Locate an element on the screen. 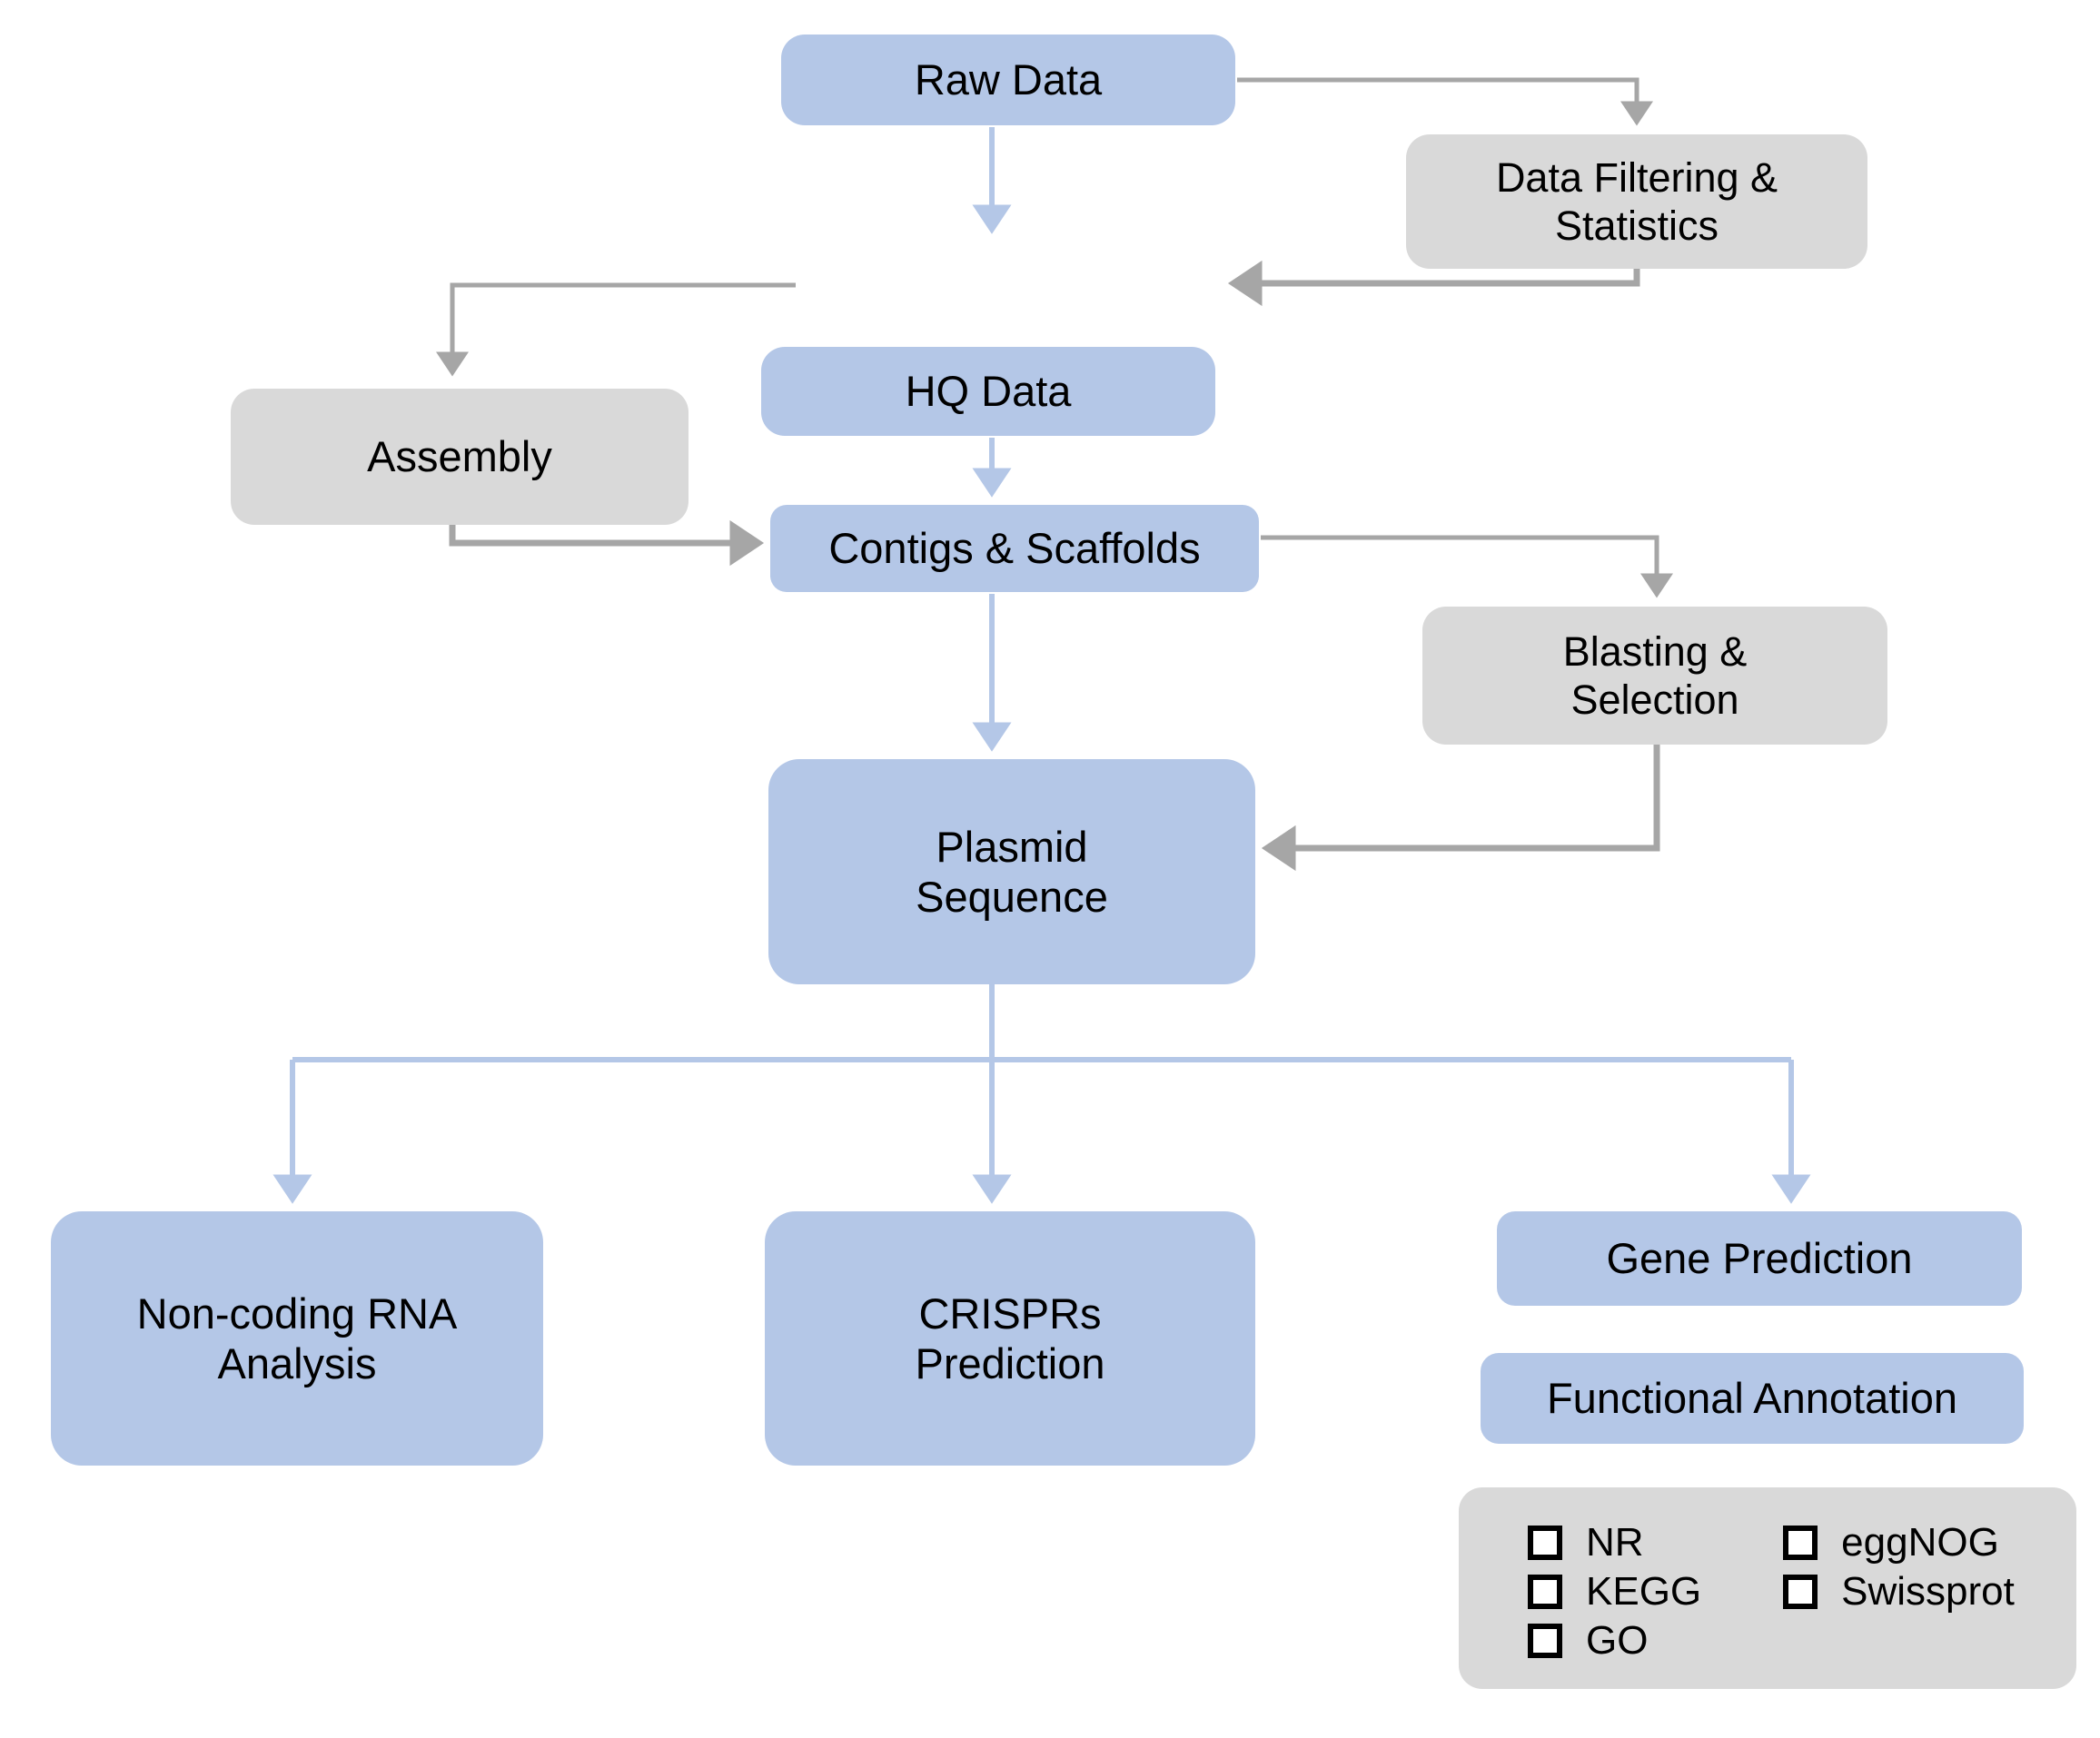  node-contigs-scaffolds: Contigs & Scaffolds is located at coordinates (1014, 548).